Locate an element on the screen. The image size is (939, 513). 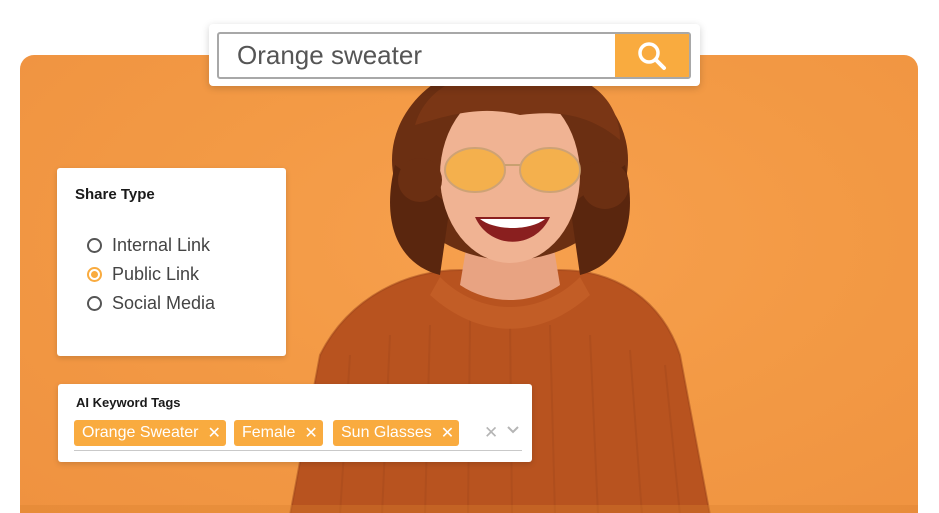
search-input is located at coordinates (418, 55).